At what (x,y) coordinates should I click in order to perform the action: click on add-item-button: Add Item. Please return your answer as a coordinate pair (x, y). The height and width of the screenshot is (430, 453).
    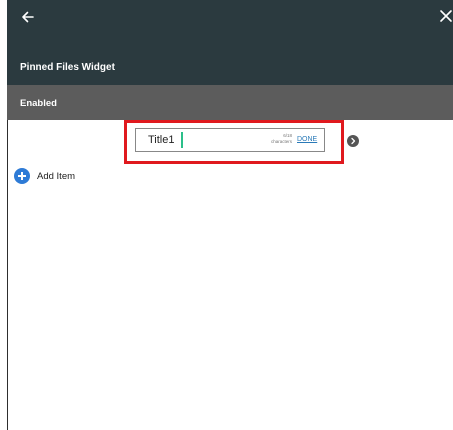
    Looking at the image, I should click on (44, 176).